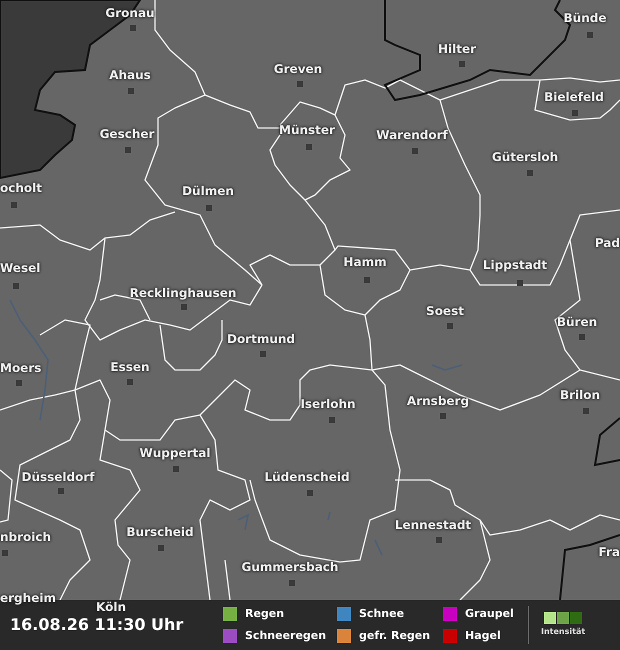 This screenshot has height=650, width=620. Describe the element at coordinates (580, 395) in the screenshot. I see `city-label: Brilon` at that location.